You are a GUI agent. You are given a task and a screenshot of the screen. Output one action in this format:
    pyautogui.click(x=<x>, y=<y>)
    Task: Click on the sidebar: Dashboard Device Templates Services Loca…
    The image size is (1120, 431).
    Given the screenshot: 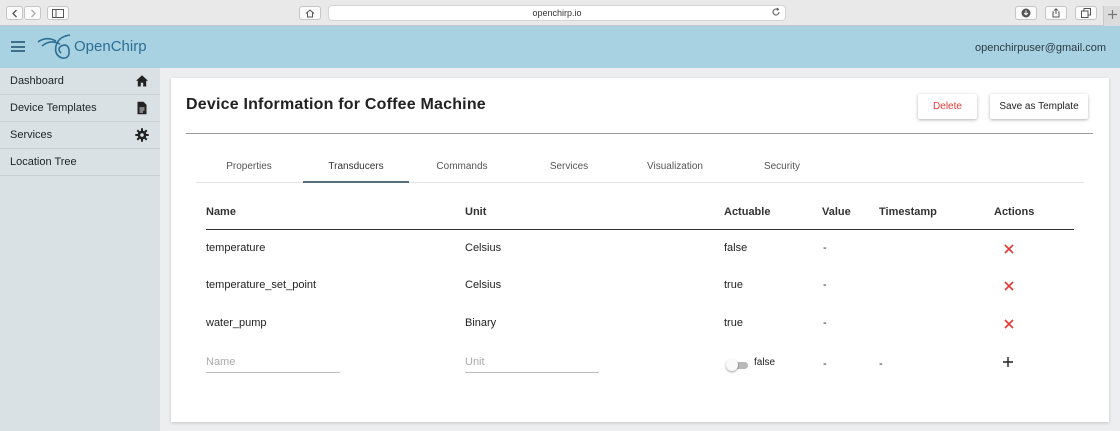 What is the action you would take?
    pyautogui.click(x=80, y=249)
    